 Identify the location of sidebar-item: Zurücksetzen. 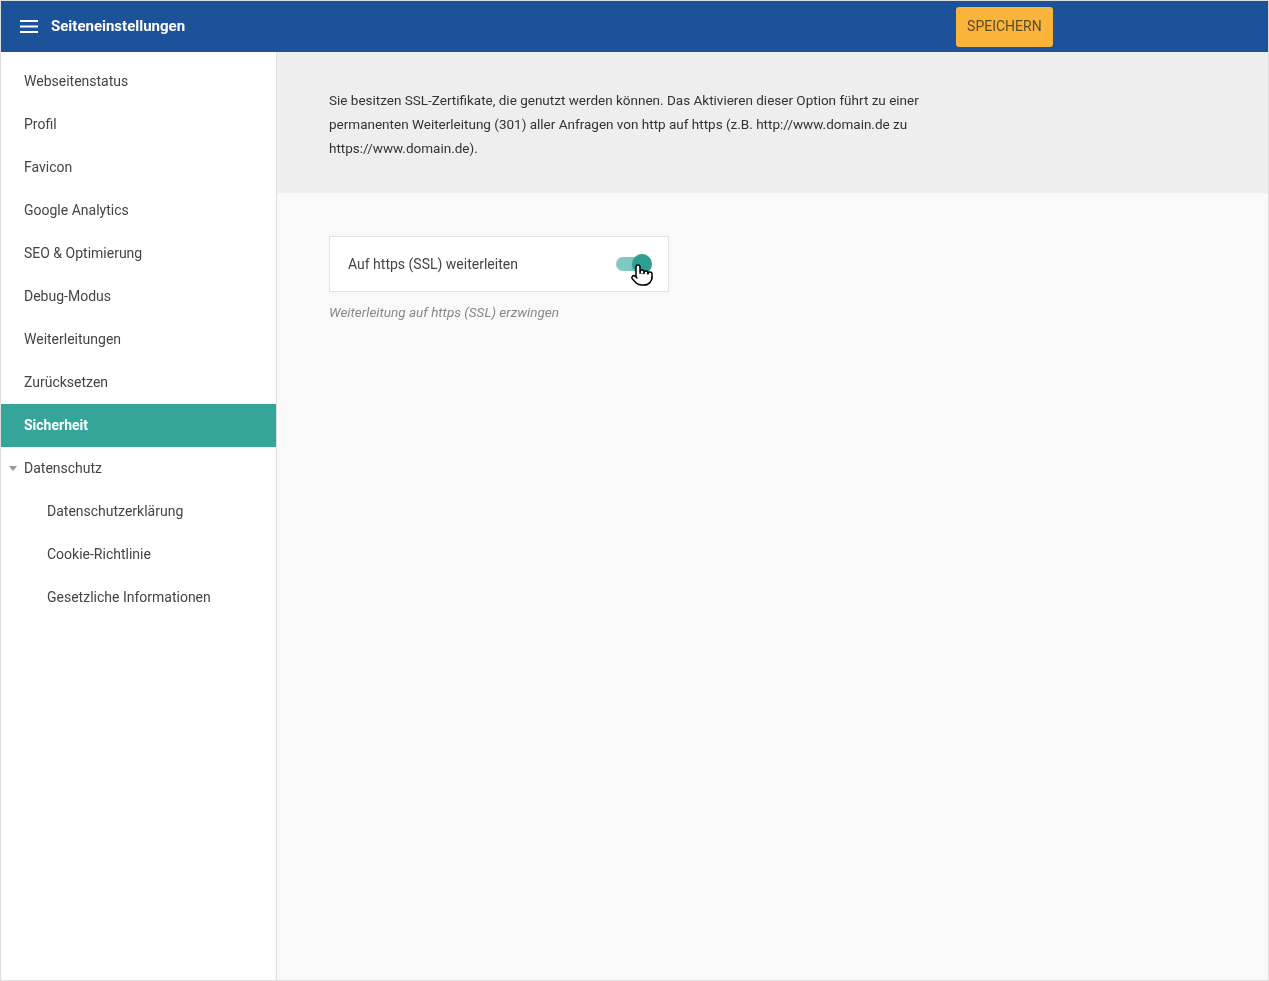
(138, 382).